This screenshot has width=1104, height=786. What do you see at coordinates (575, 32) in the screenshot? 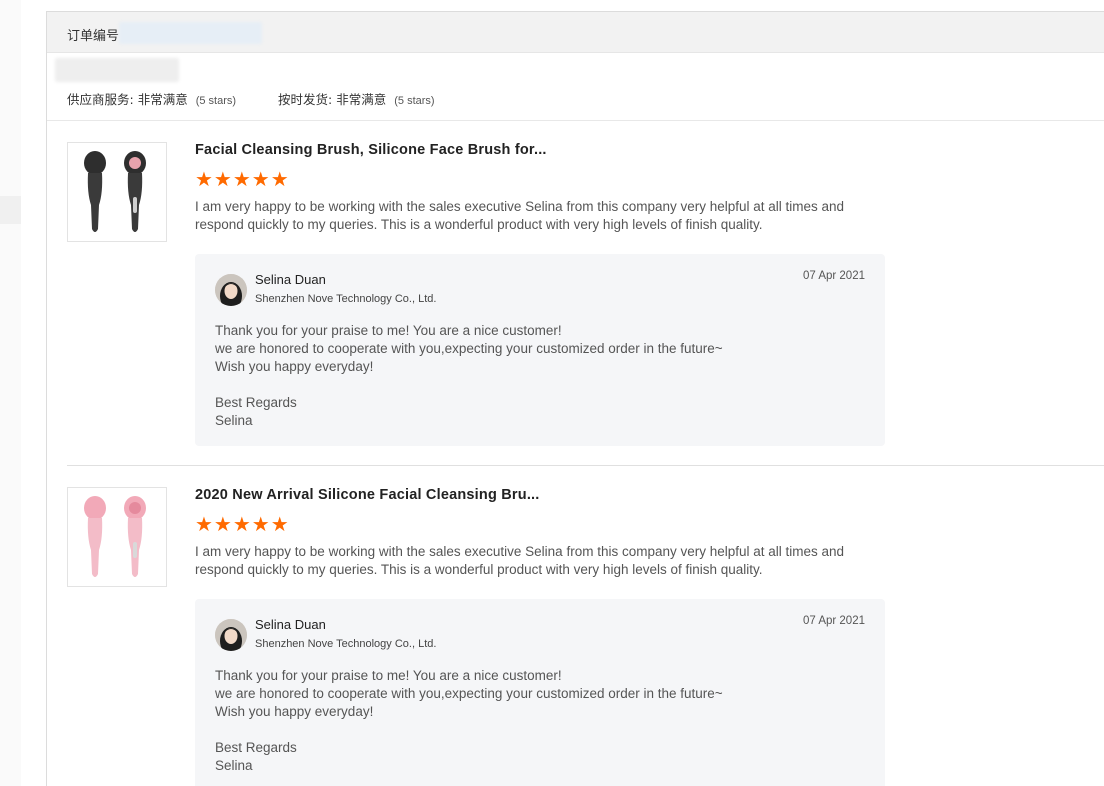
I see `order-header: 订单编号` at bounding box center [575, 32].